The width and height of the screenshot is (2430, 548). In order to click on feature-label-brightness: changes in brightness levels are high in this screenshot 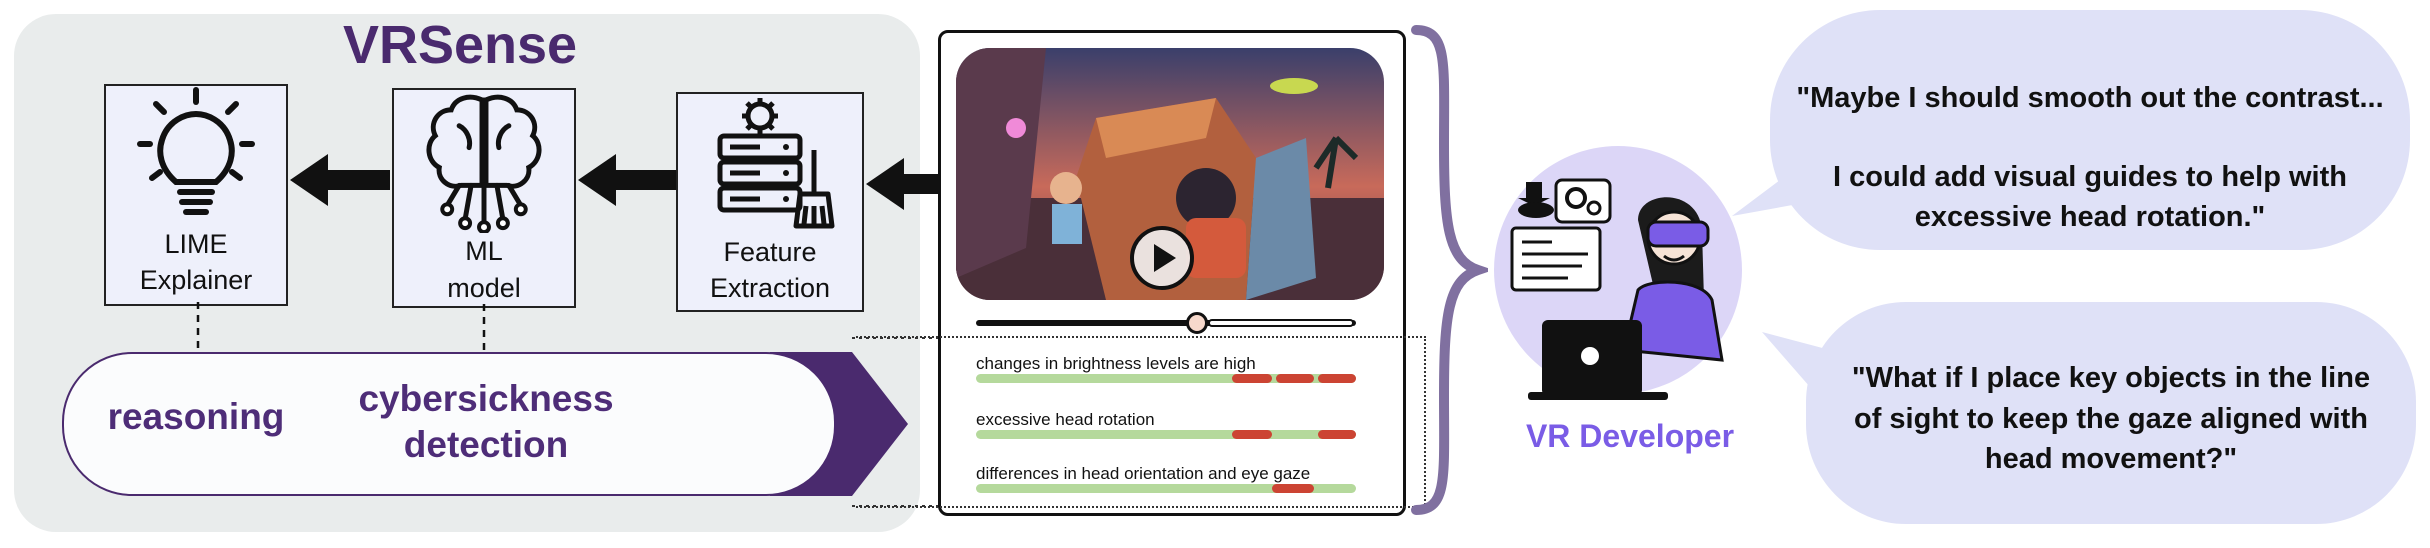, I will do `click(1116, 363)`.